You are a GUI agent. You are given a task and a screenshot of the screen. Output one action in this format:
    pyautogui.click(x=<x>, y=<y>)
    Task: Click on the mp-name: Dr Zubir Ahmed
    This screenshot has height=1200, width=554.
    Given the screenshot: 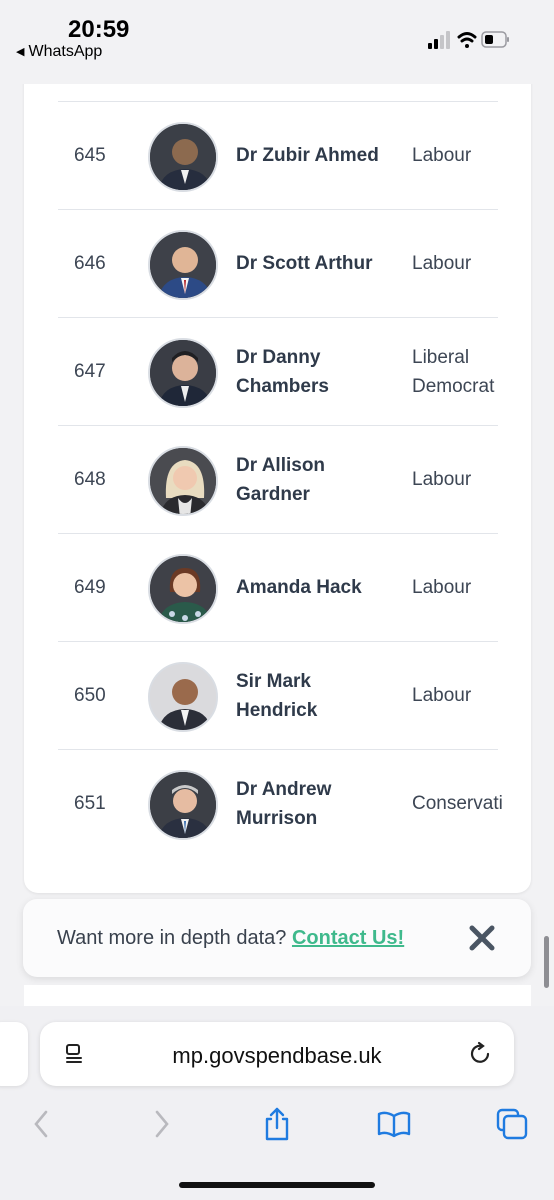 What is the action you would take?
    pyautogui.click(x=311, y=155)
    